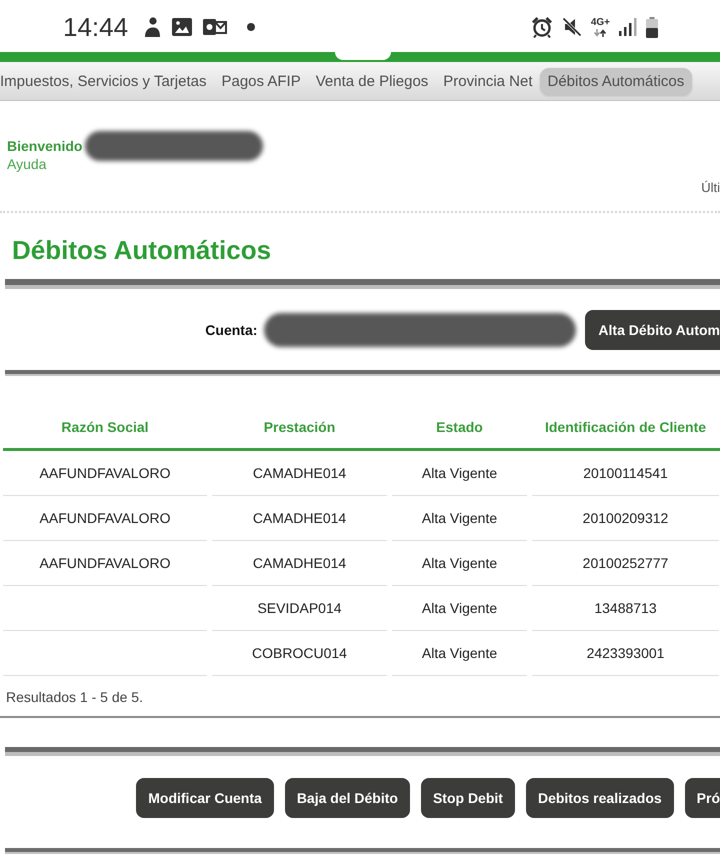 The height and width of the screenshot is (863, 720). Describe the element at coordinates (299, 653) in the screenshot. I see `table-cell: COBROCU014` at that location.